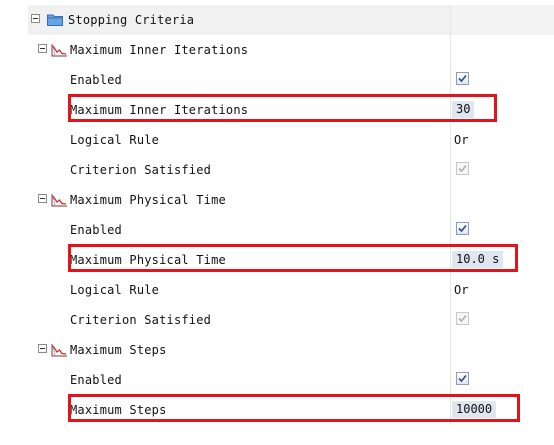 The height and width of the screenshot is (445, 554). What do you see at coordinates (239, 200) in the screenshot?
I see `label-cell: Maximum Physical Time` at bounding box center [239, 200].